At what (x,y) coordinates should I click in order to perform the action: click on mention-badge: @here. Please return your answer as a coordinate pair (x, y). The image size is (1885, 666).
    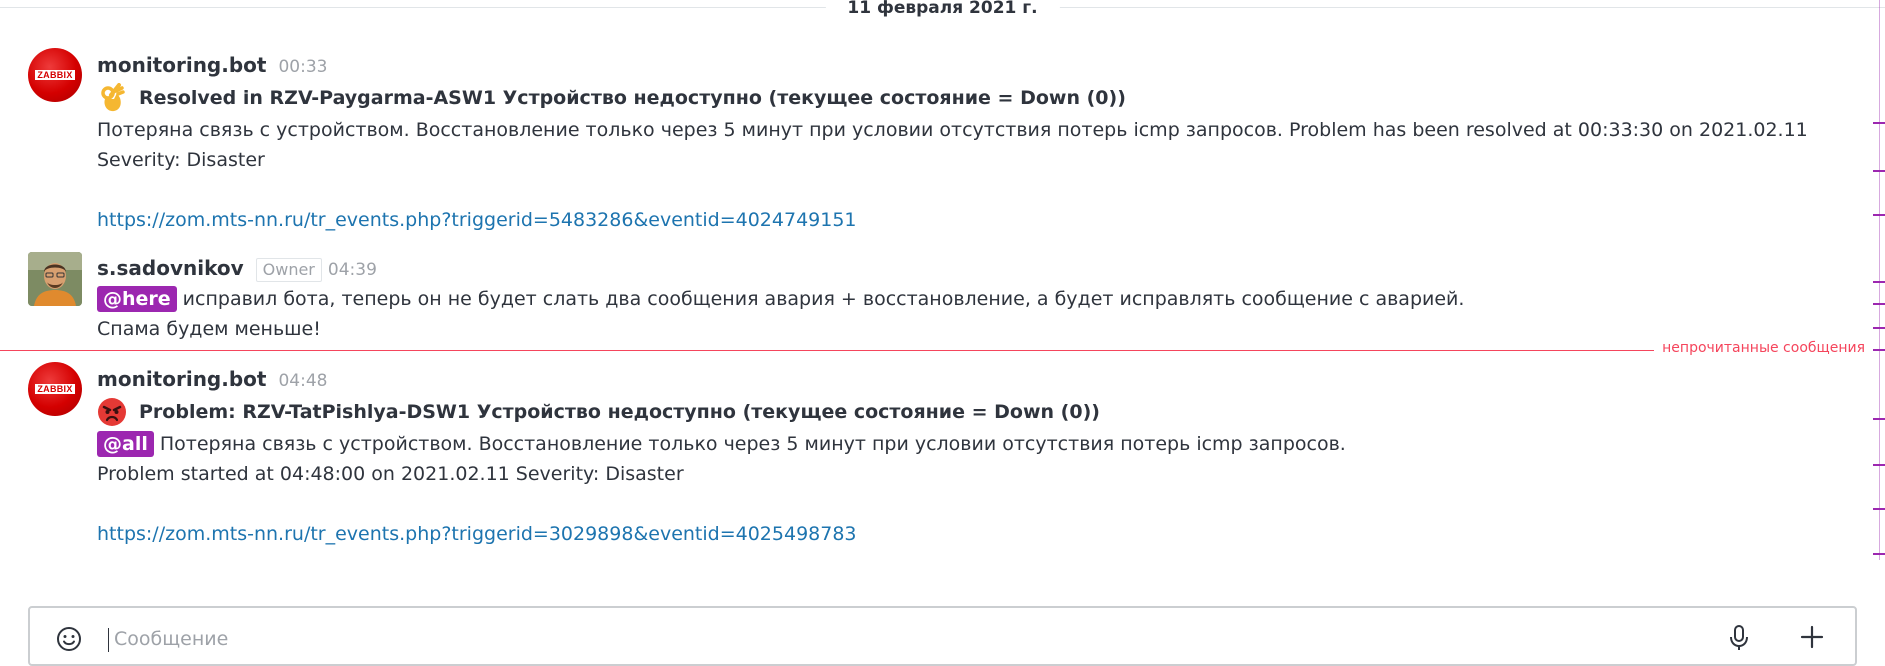
    Looking at the image, I should click on (137, 299).